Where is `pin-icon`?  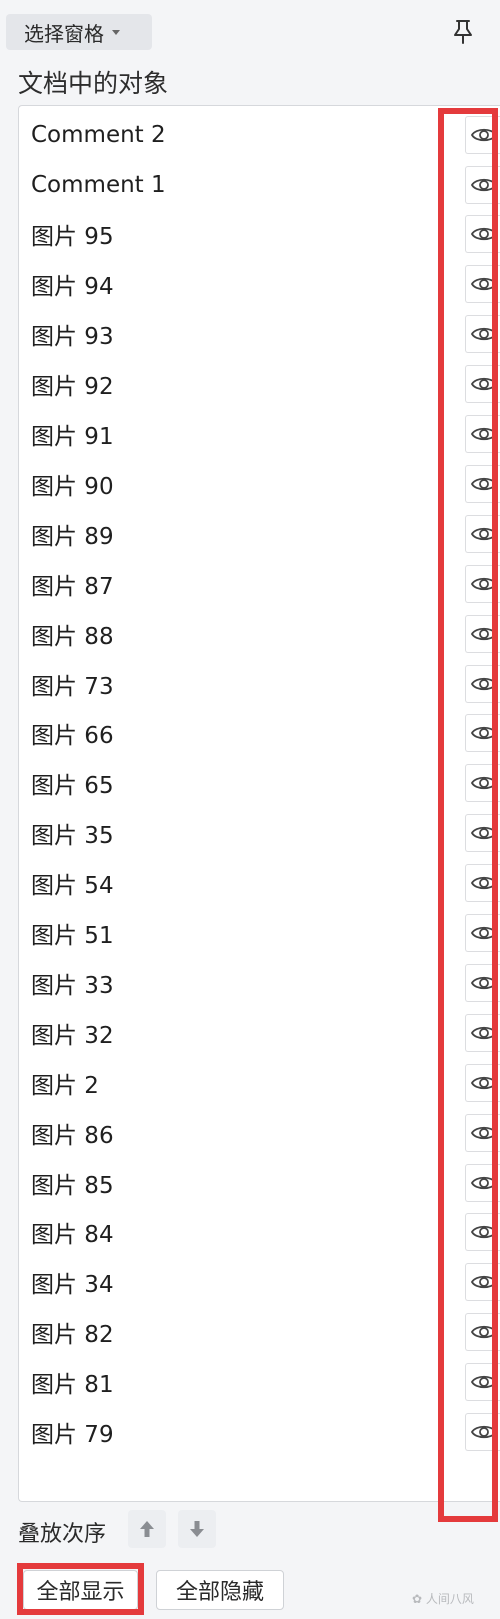
pin-icon is located at coordinates (463, 31).